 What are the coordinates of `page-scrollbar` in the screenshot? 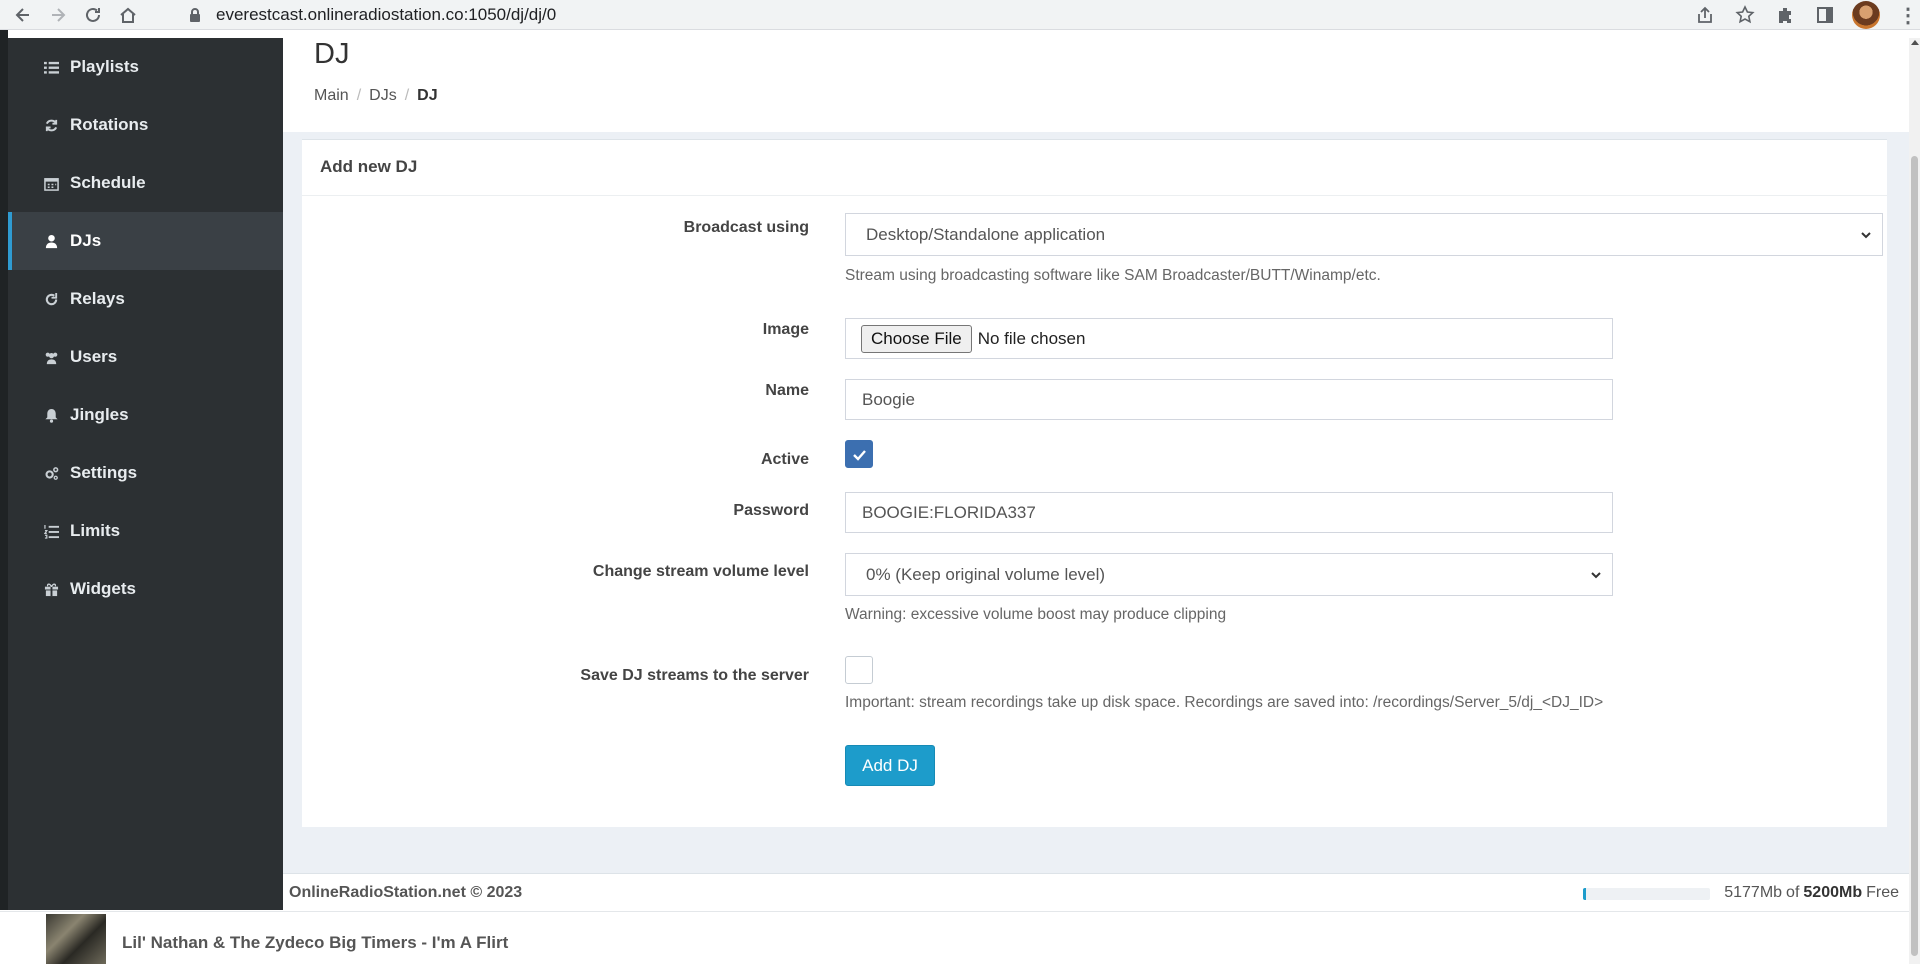 It's located at (1914, 501).